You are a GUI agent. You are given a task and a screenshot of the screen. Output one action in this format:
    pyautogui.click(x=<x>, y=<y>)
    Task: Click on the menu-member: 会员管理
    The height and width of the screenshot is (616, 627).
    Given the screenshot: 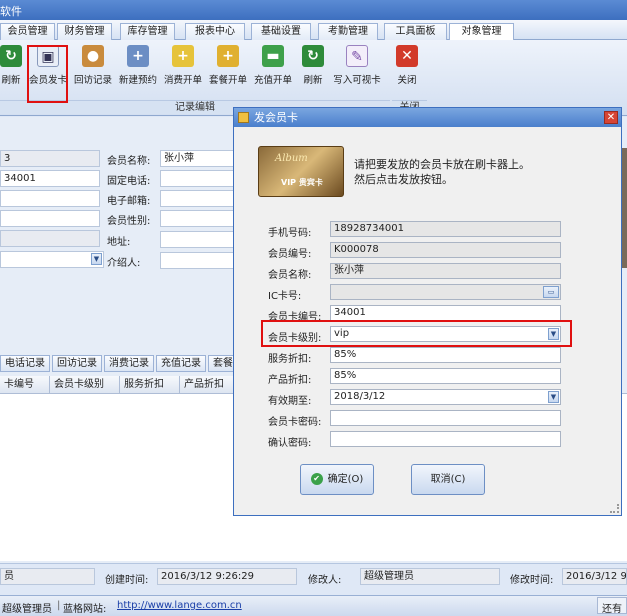 What is the action you would take?
    pyautogui.click(x=27, y=31)
    